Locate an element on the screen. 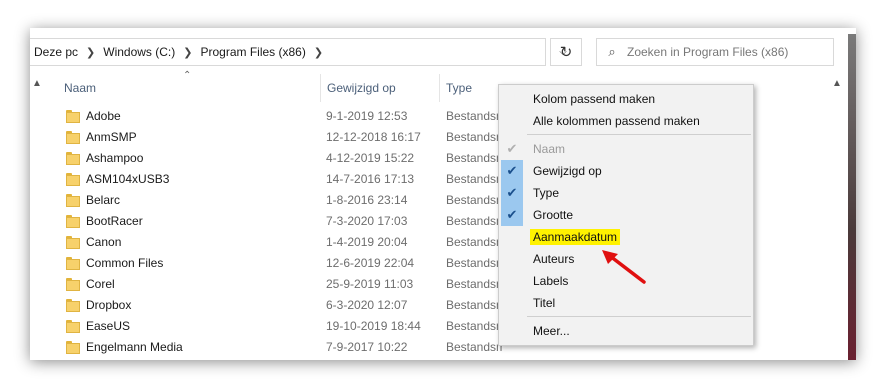 This screenshot has height=391, width=886. menu-item-aanmaakdatum: Aanmaakdatum is located at coordinates (626, 237).